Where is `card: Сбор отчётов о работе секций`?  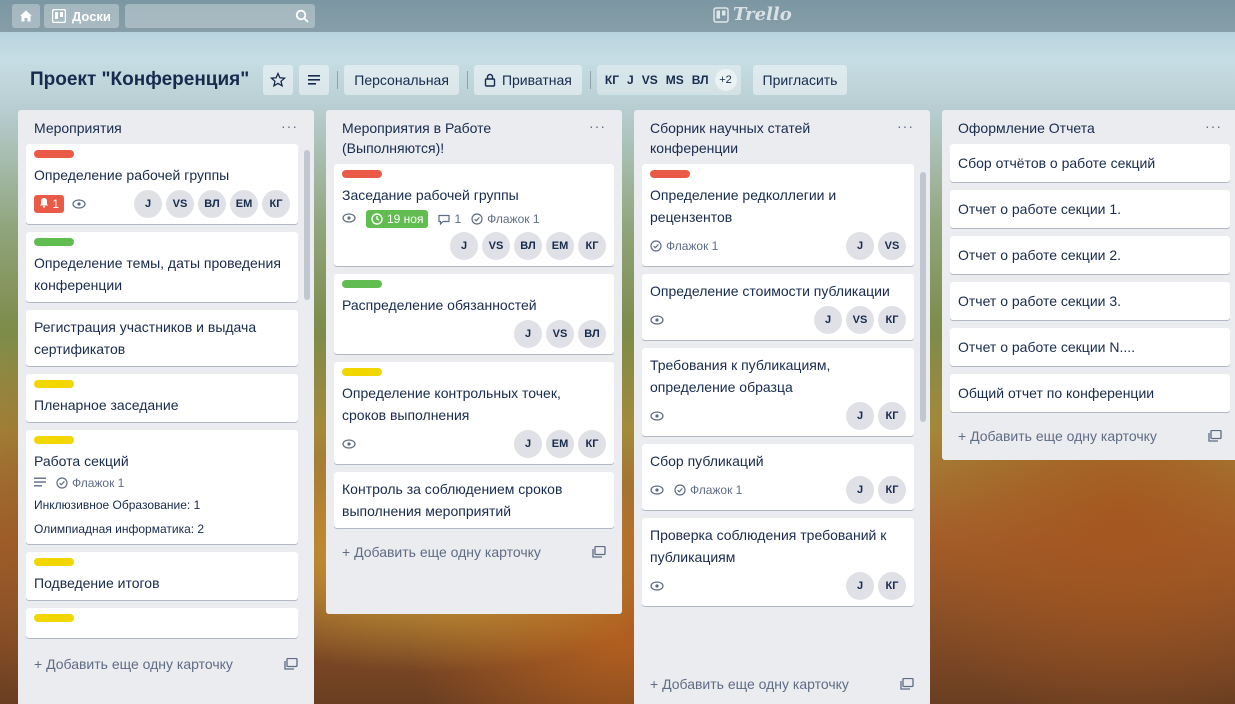 card: Сбор отчётов о работе секций is located at coordinates (1090, 163).